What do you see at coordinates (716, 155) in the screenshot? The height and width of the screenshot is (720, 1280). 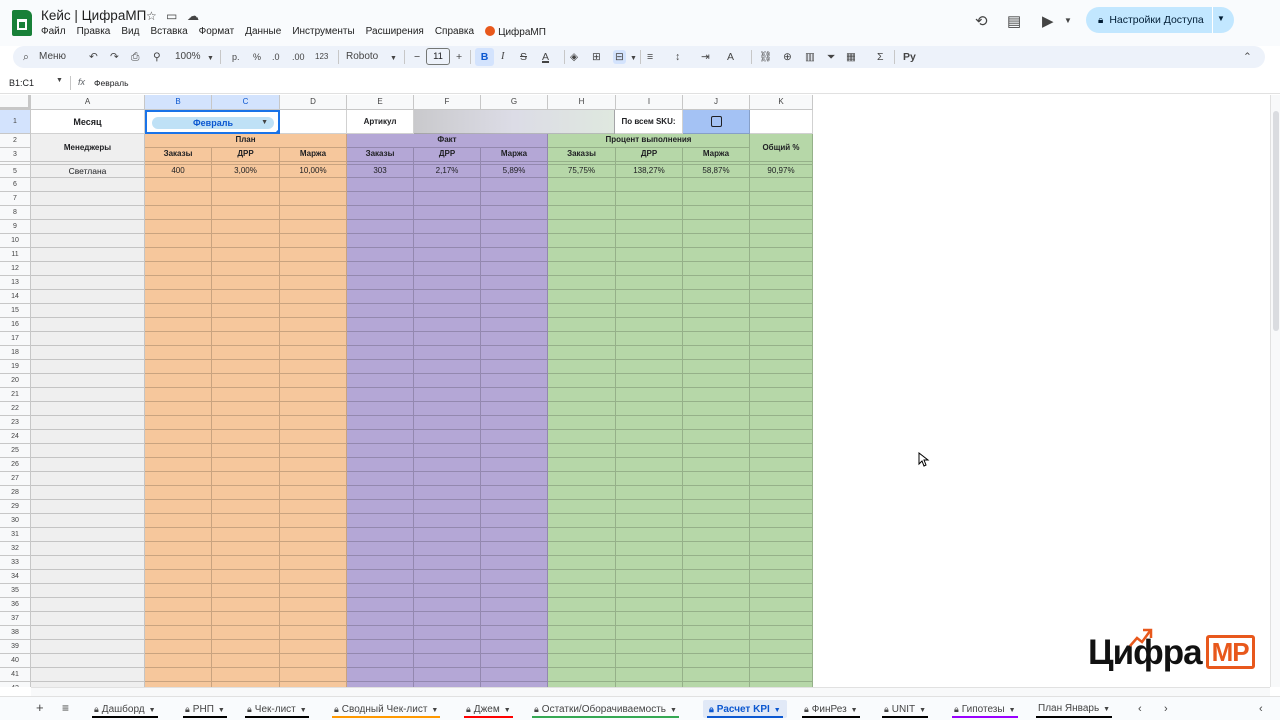 I see `percent-margin-header: Маржа` at bounding box center [716, 155].